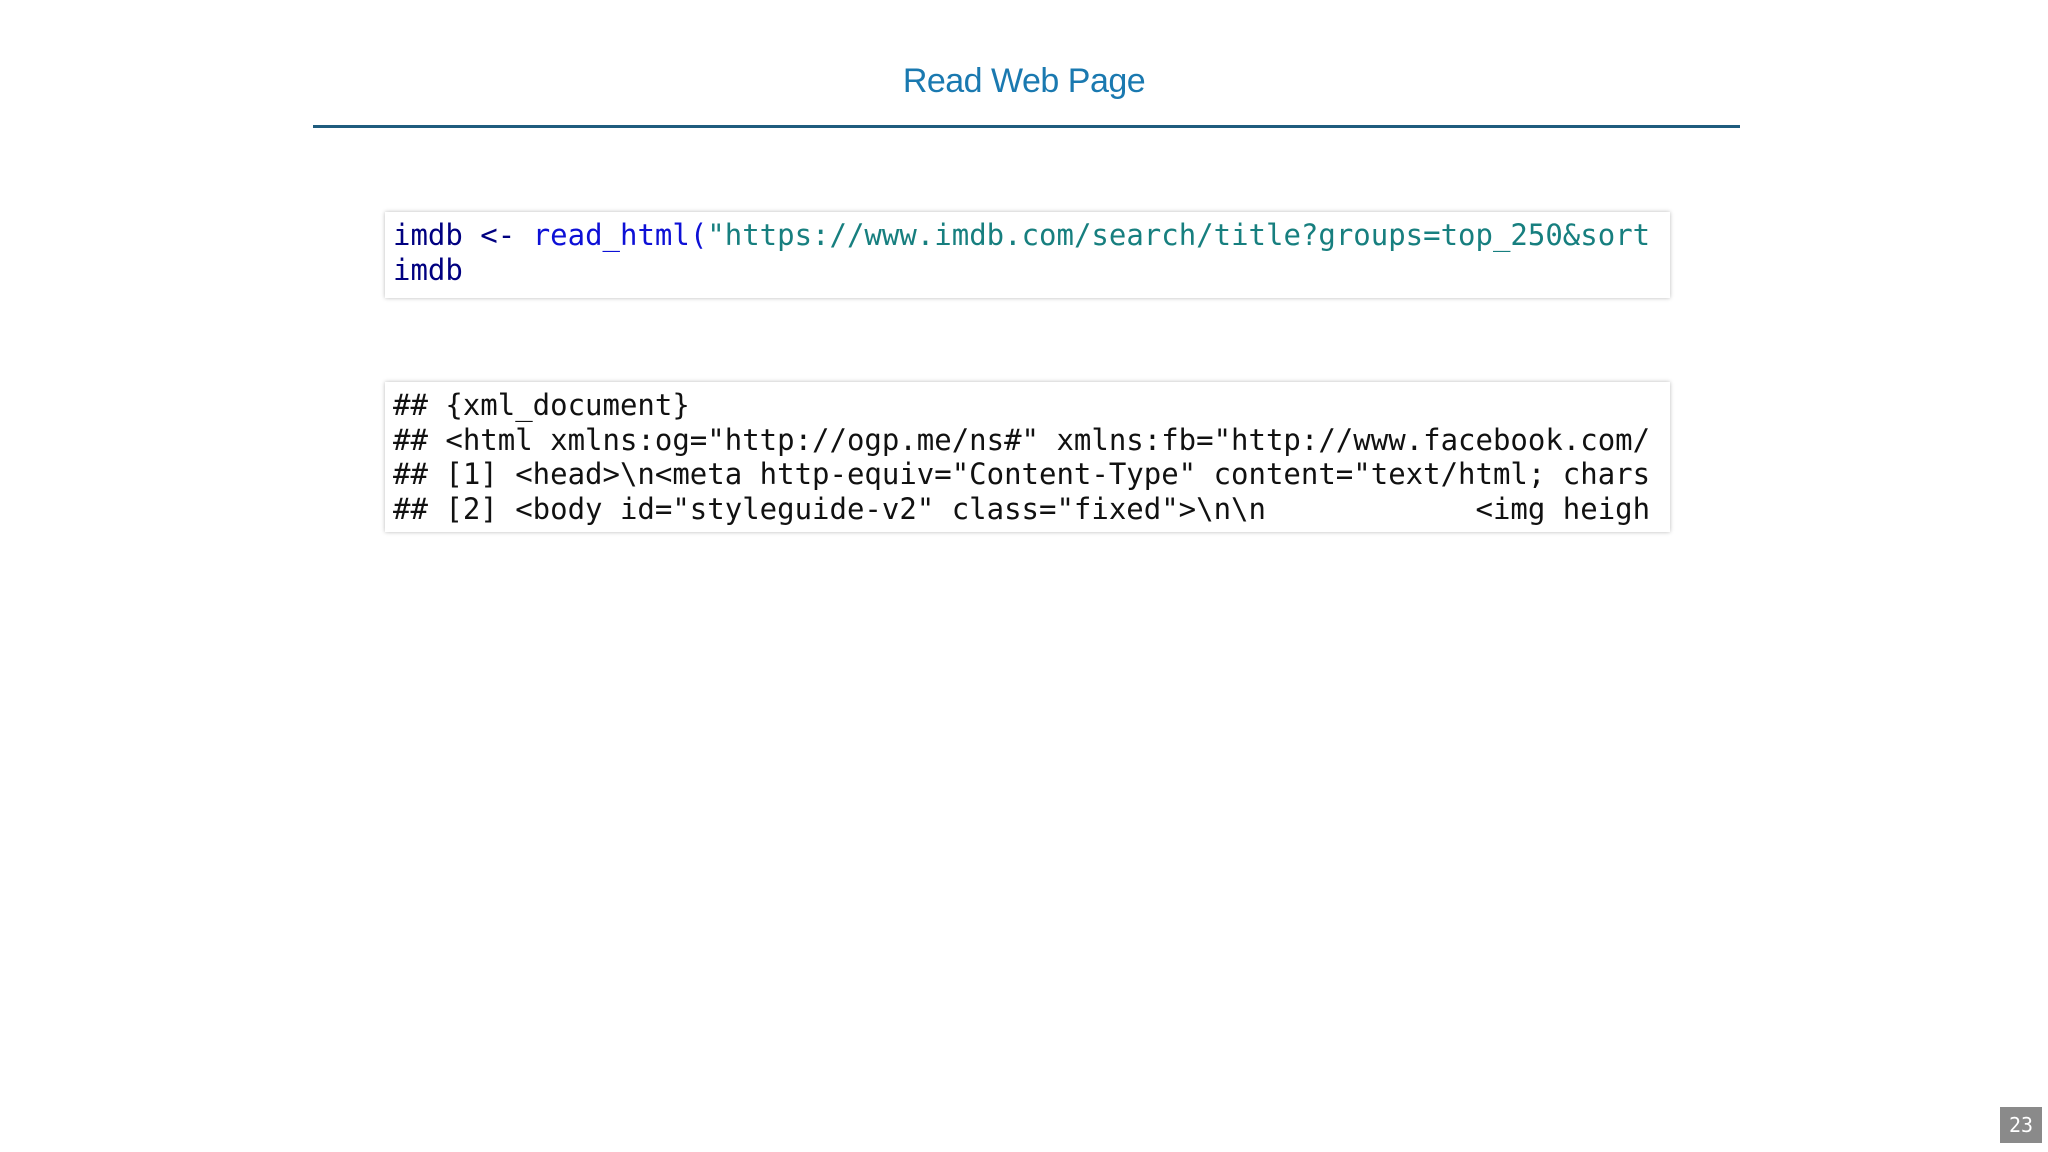 Image resolution: width=2048 pixels, height=1152 pixels. I want to click on title-divider, so click(1026, 126).